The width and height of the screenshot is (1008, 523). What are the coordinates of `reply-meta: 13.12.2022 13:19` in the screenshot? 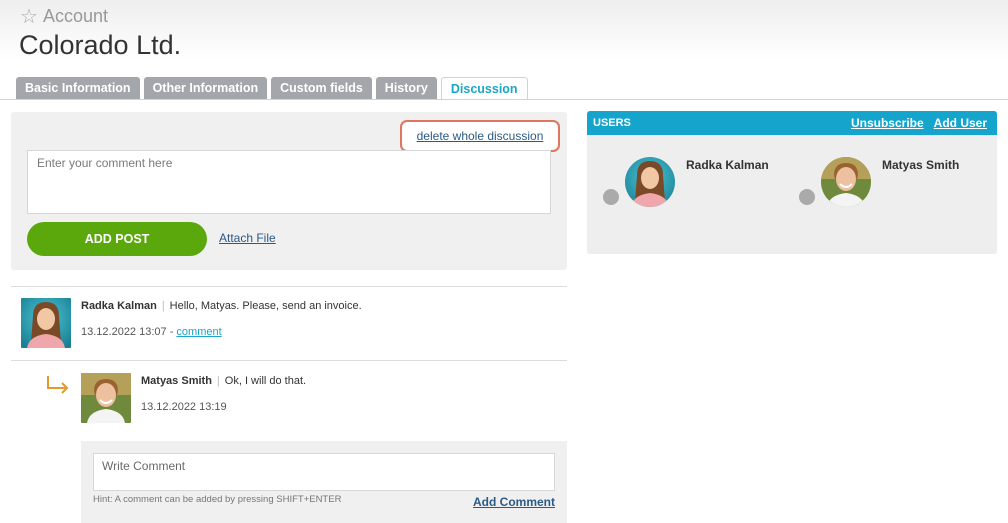 It's located at (223, 407).